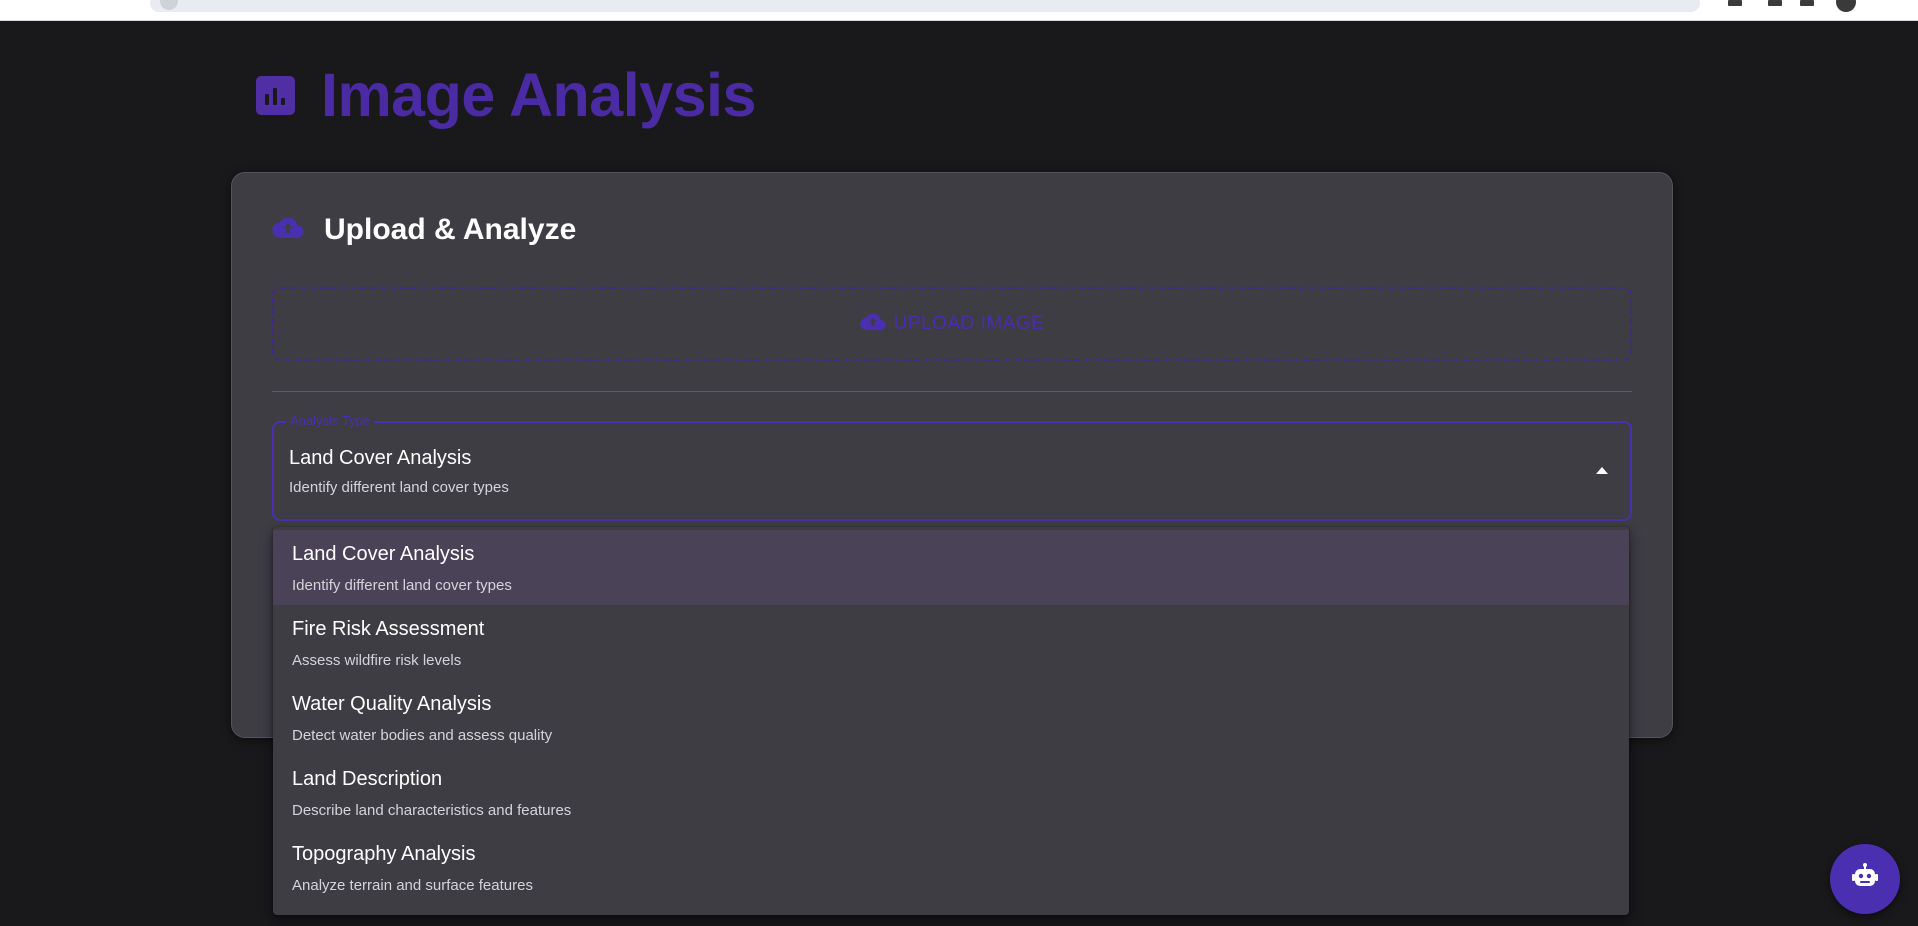 Image resolution: width=1918 pixels, height=926 pixels. I want to click on menu-item-description: Identify different land cover types, so click(402, 585).